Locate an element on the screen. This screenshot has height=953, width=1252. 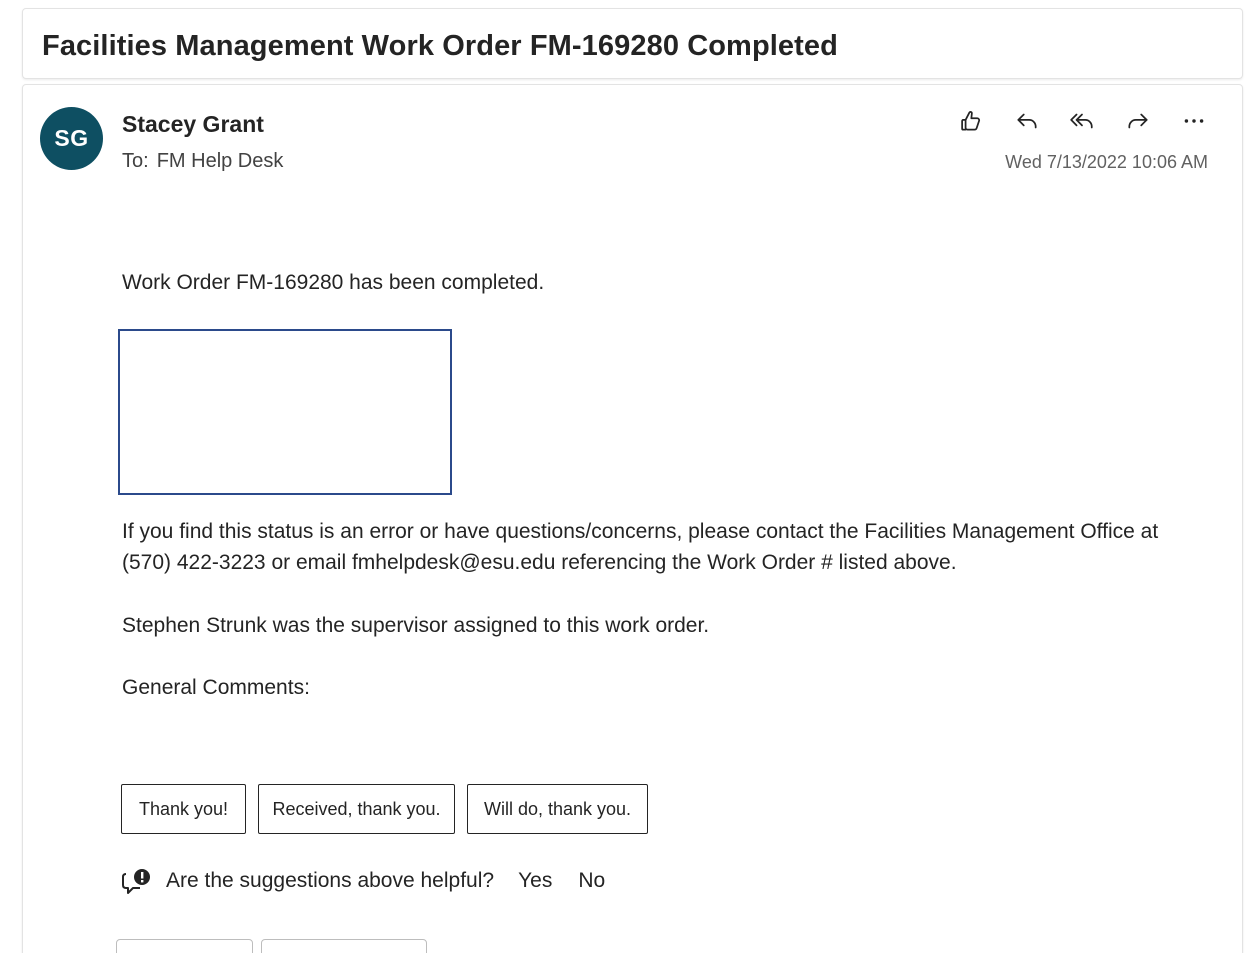
suggested-reply-will-do: Will do, thank you. is located at coordinates (557, 809).